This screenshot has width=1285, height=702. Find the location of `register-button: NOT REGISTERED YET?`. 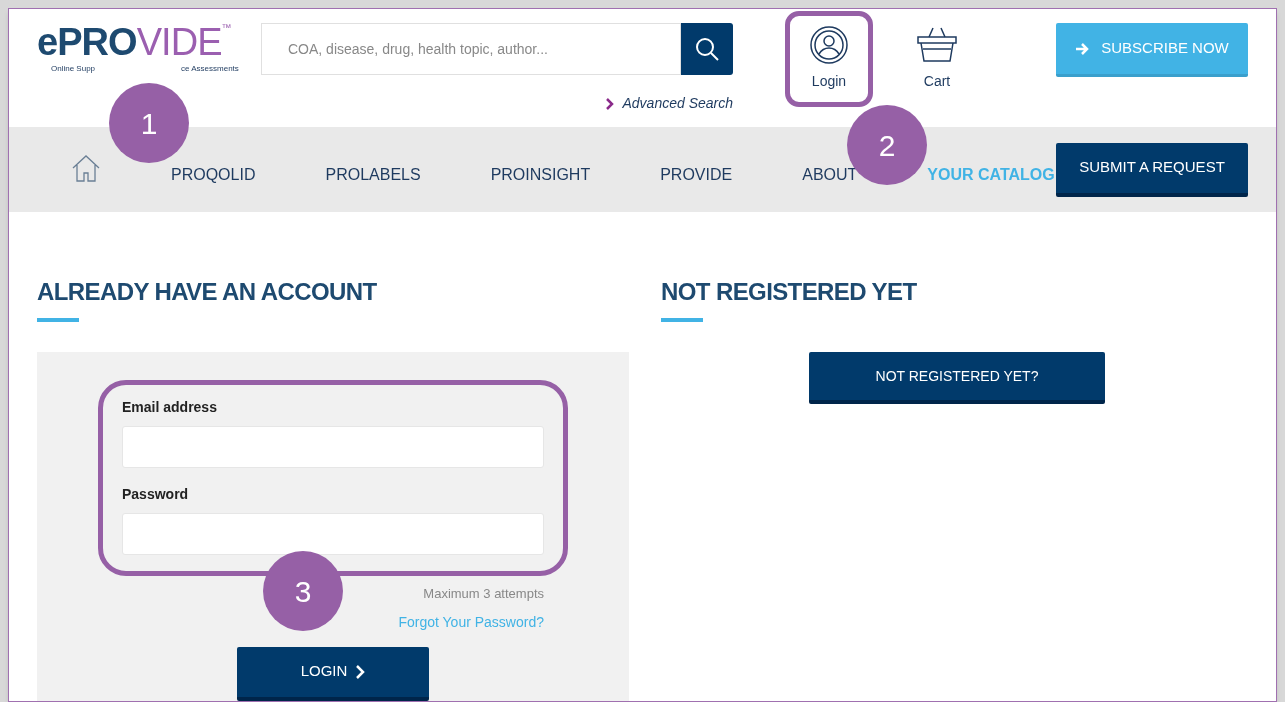

register-button: NOT REGISTERED YET? is located at coordinates (957, 378).